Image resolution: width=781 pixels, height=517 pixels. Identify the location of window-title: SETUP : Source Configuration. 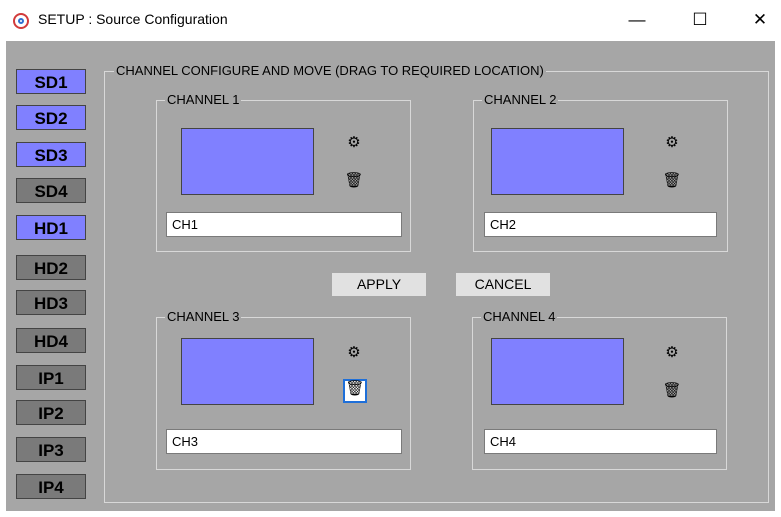
(133, 19).